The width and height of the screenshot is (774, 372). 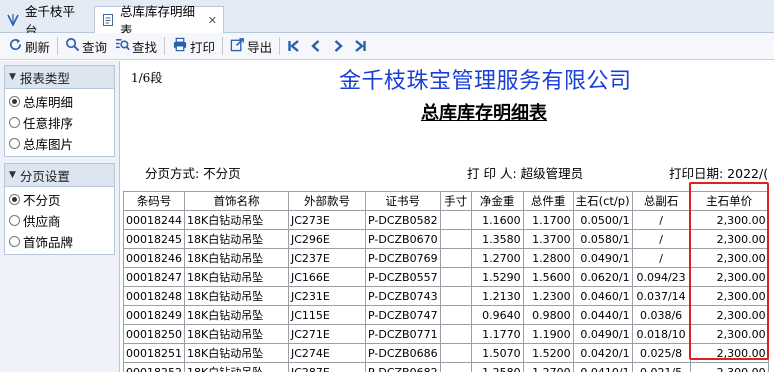 I want to click on table-cell: 0.018/10, so click(x=661, y=334).